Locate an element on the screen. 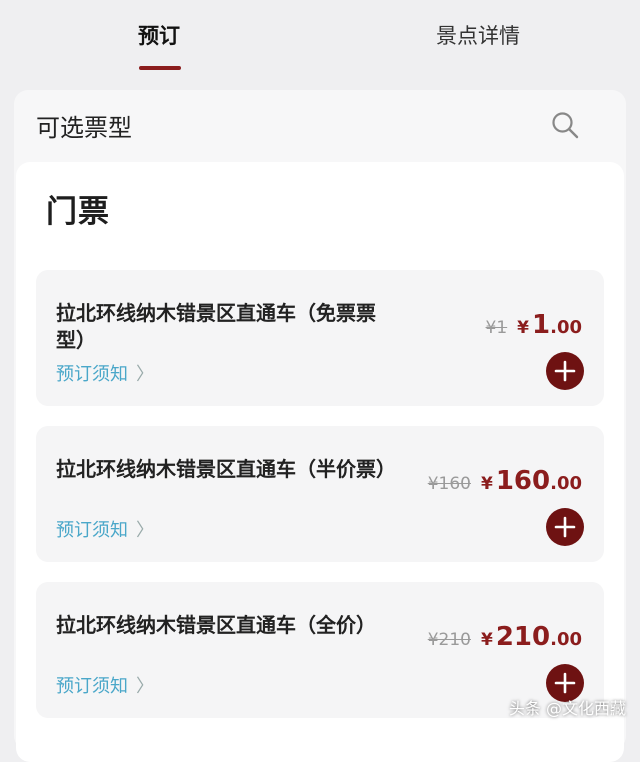 This screenshot has width=640, height=762. price-group: ¥160 ¥160.00 is located at coordinates (505, 481).